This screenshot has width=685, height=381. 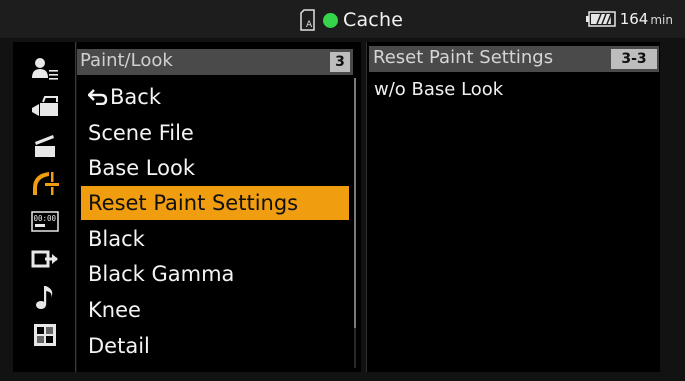 What do you see at coordinates (215, 133) in the screenshot?
I see `menu-item-scene-file: Scene File` at bounding box center [215, 133].